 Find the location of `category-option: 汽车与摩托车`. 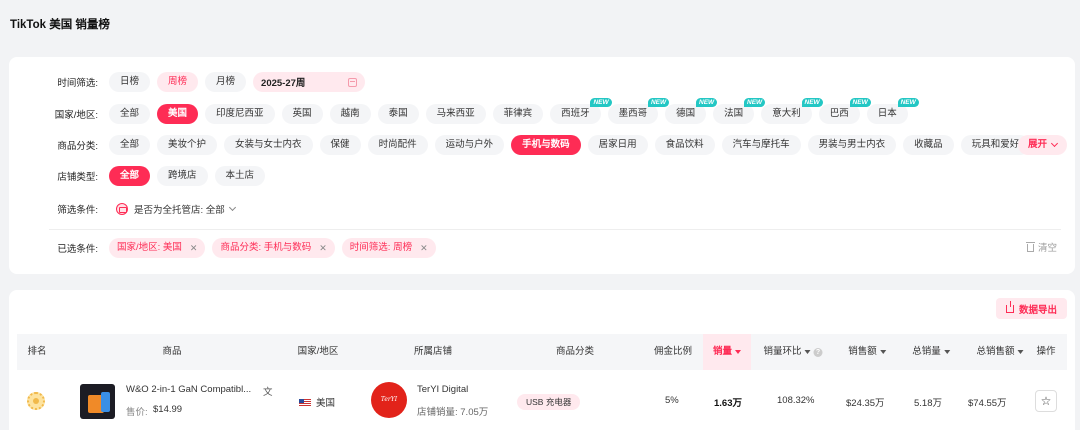

category-option: 汽车与摩托车 is located at coordinates (761, 145).